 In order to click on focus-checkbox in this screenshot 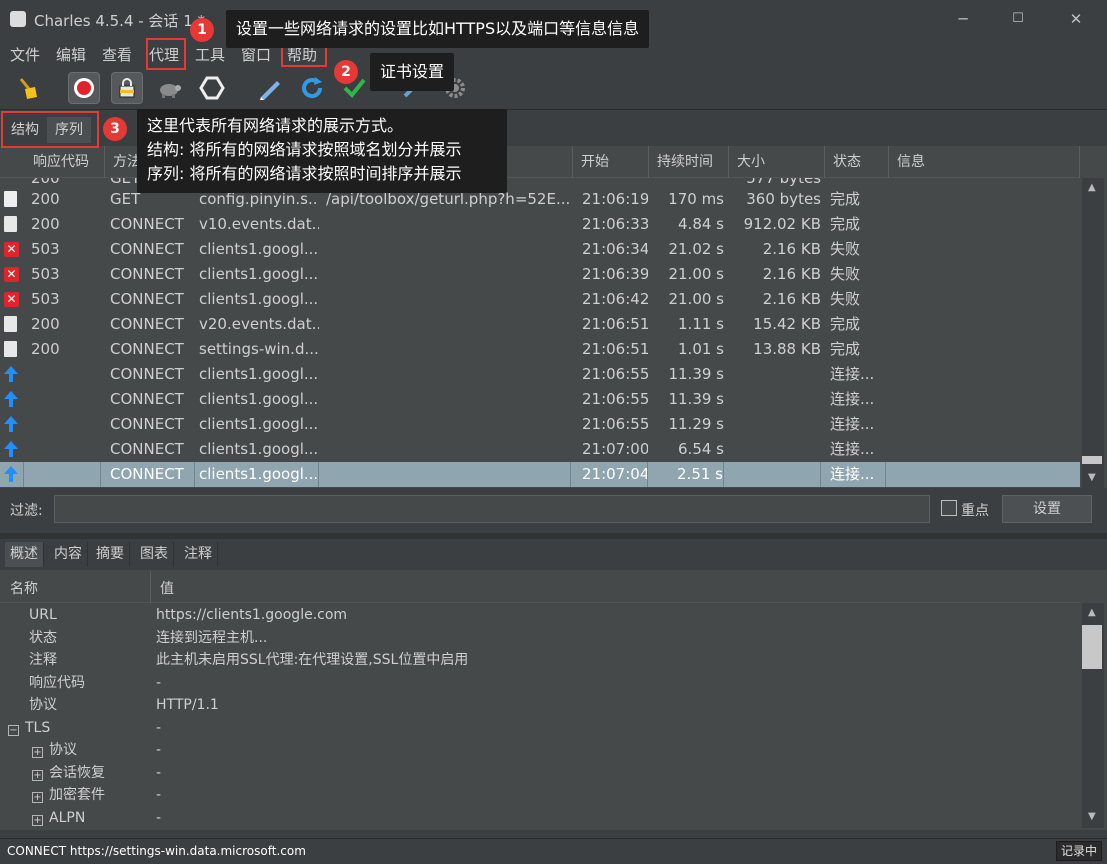, I will do `click(949, 508)`.